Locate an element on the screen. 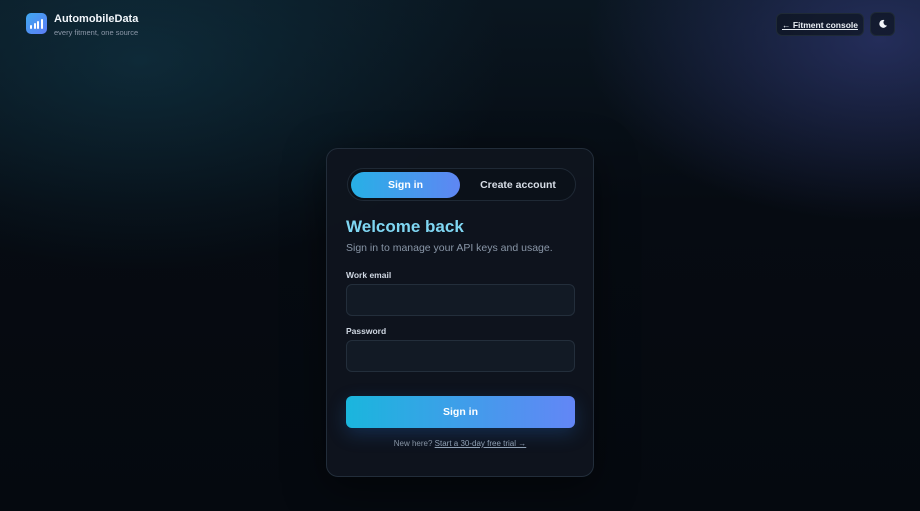 Image resolution: width=920 pixels, height=511 pixels. tab-sign-in: Sign in is located at coordinates (405, 185).